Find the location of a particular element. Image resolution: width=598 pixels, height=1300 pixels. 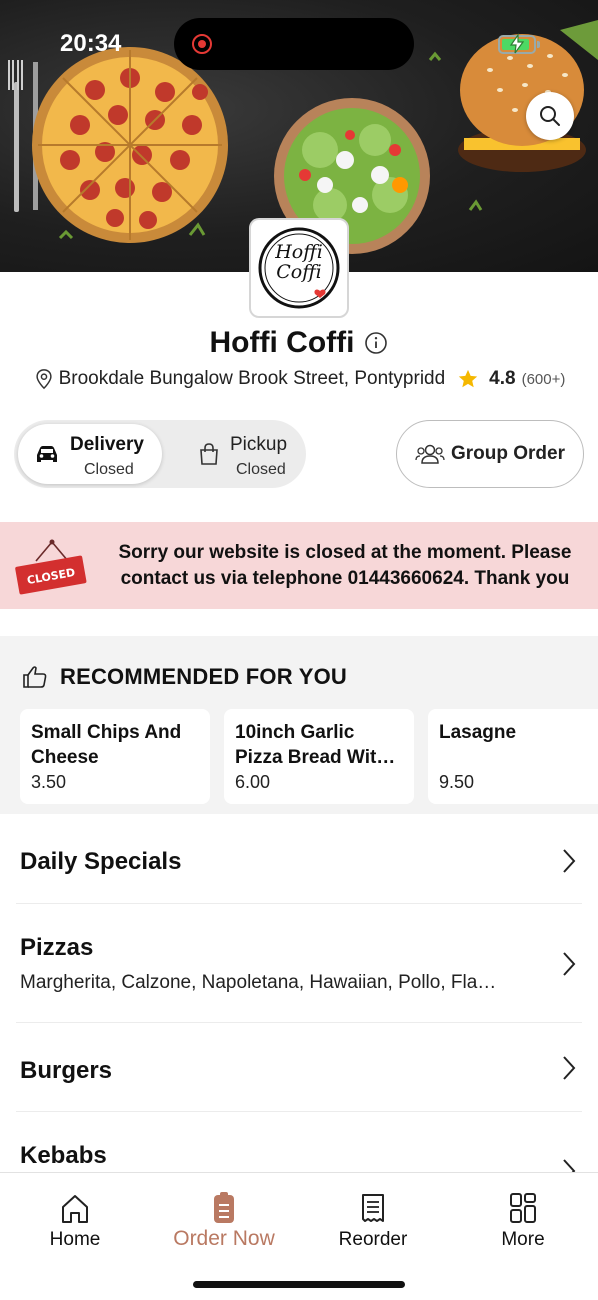

category-name: Daily Specials is located at coordinates (101, 861).